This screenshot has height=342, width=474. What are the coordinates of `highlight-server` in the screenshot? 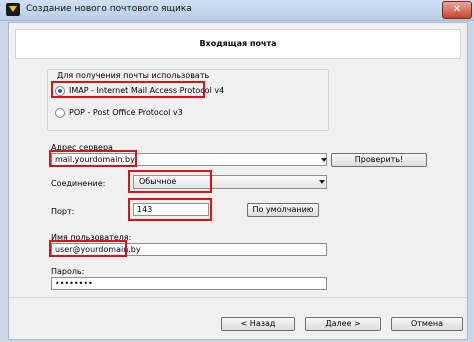 It's located at (93, 158).